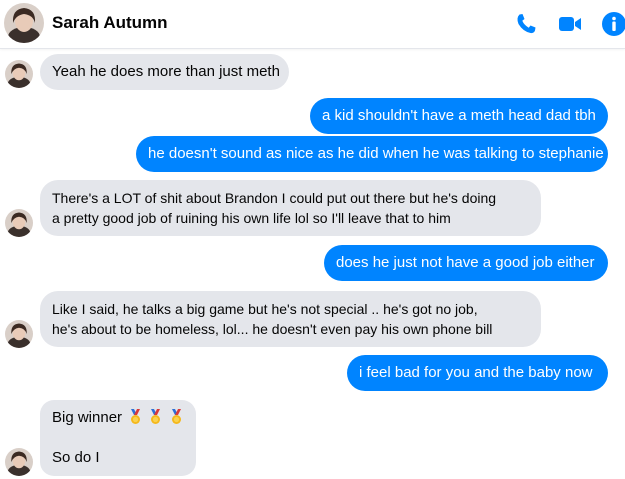 The width and height of the screenshot is (625, 479). Describe the element at coordinates (312, 24) in the screenshot. I see `conversation-header: Sarah Autumn` at that location.